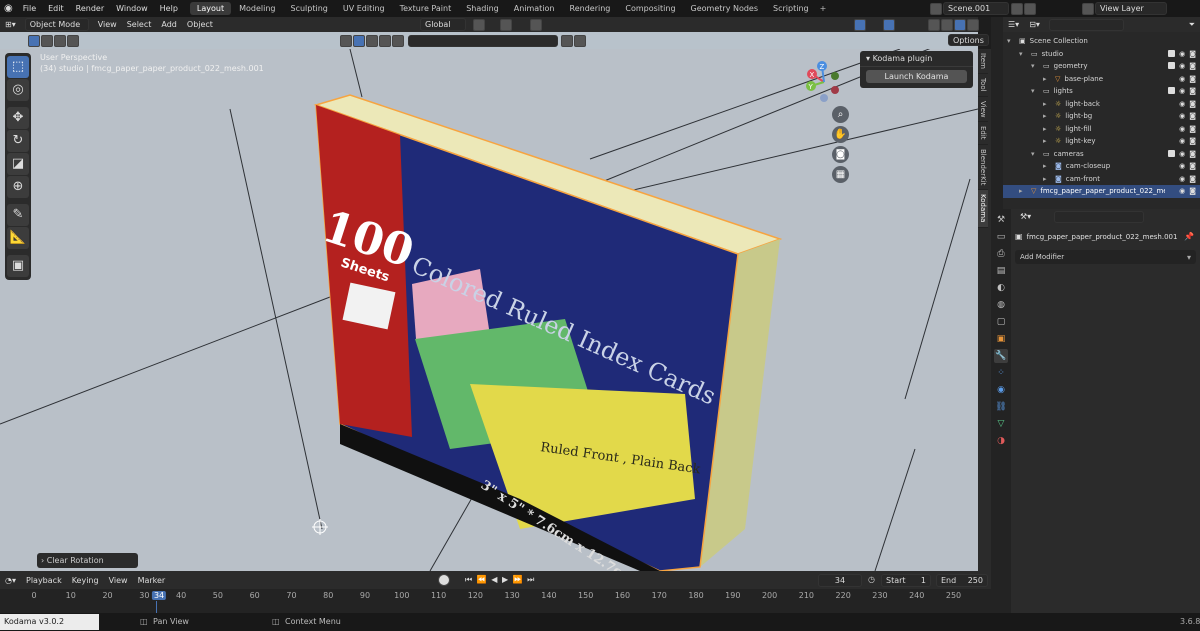  What do you see at coordinates (1034, 24) in the screenshot?
I see `display-mode-icon: ⊟▾` at bounding box center [1034, 24].